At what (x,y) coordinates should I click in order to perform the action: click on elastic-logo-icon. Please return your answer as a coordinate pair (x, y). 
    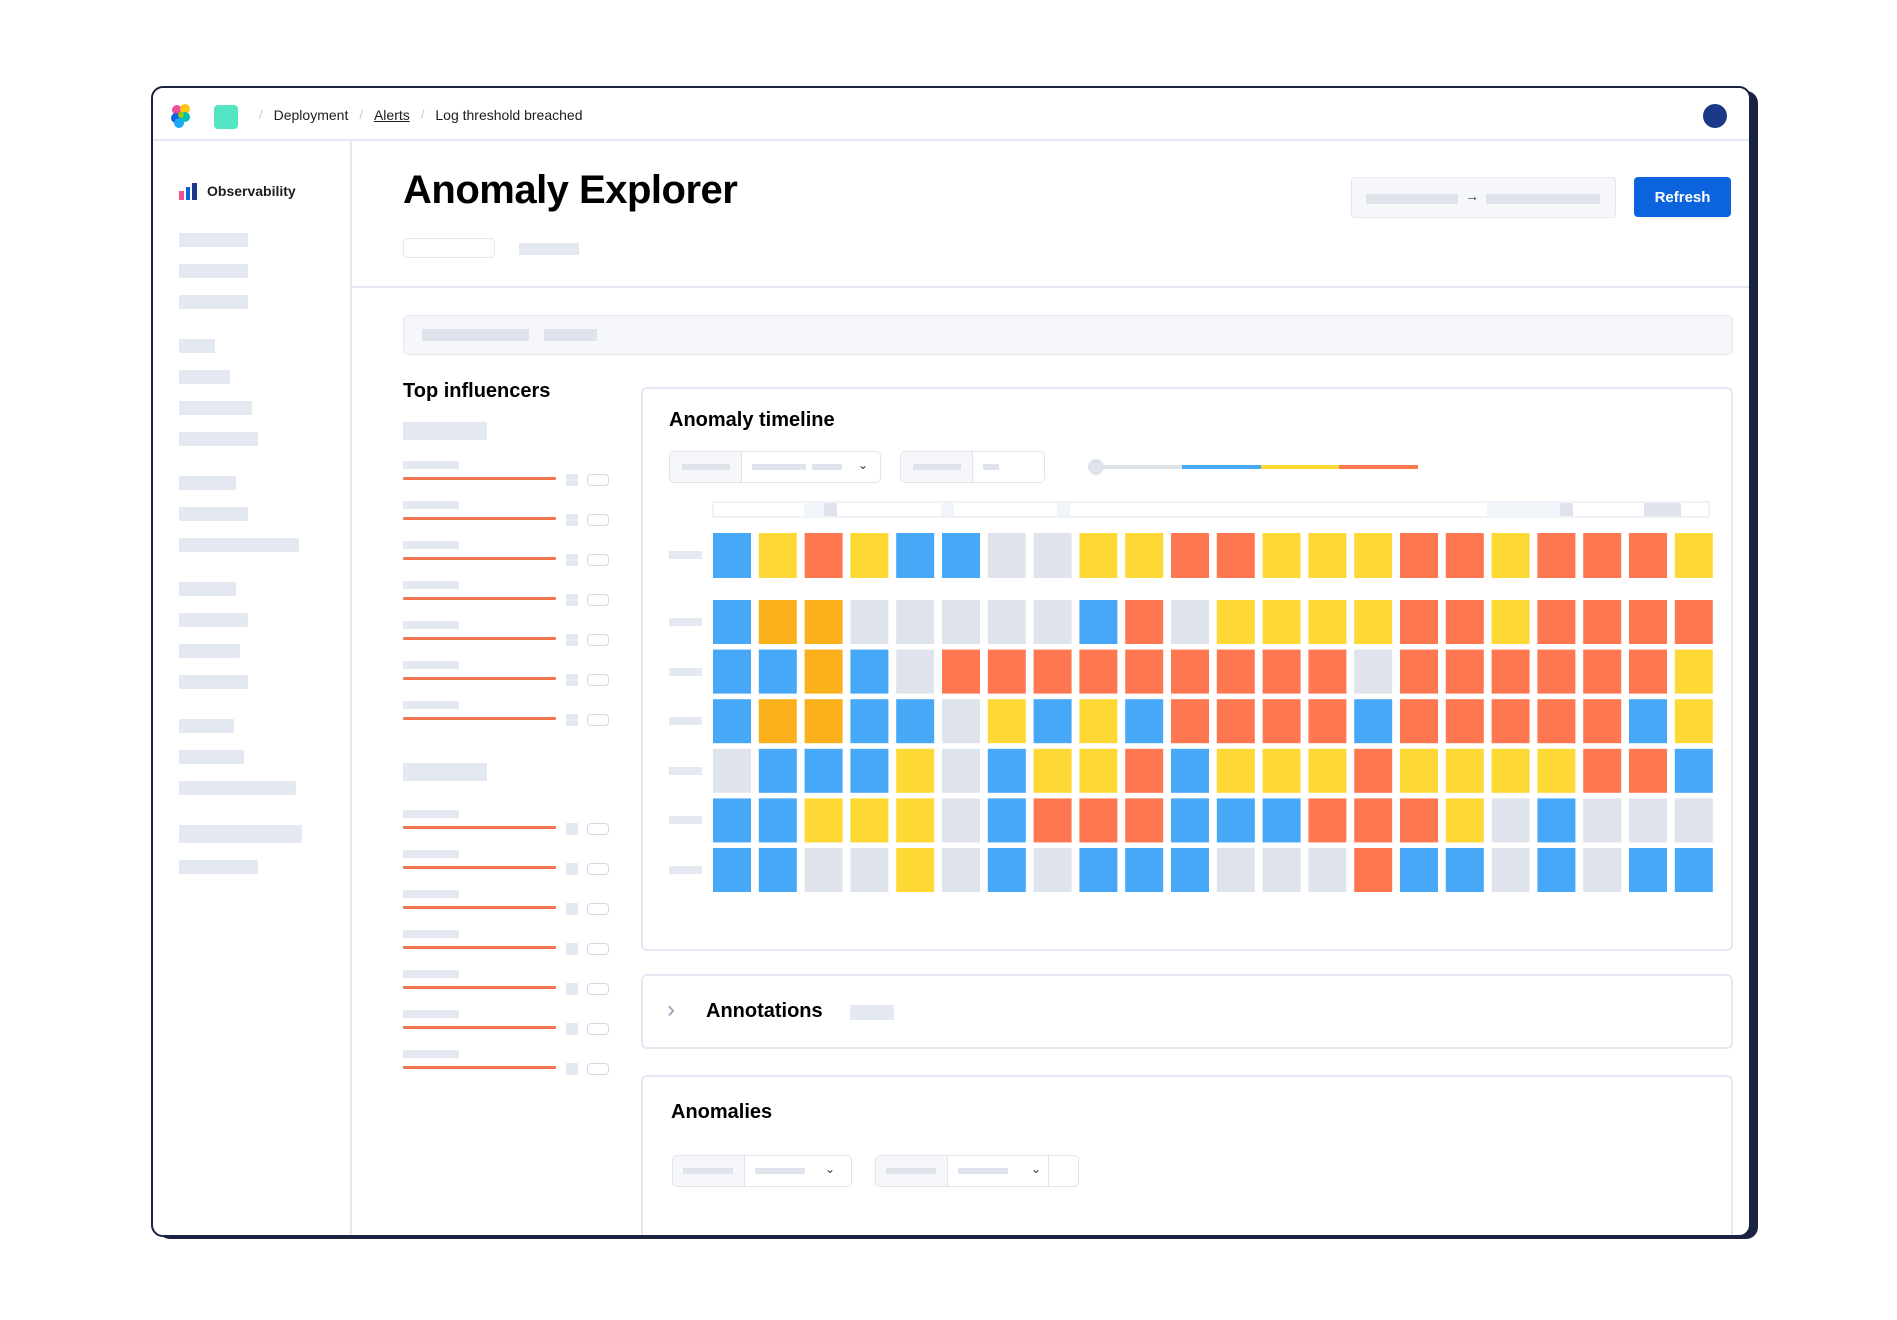
    Looking at the image, I should click on (181, 116).